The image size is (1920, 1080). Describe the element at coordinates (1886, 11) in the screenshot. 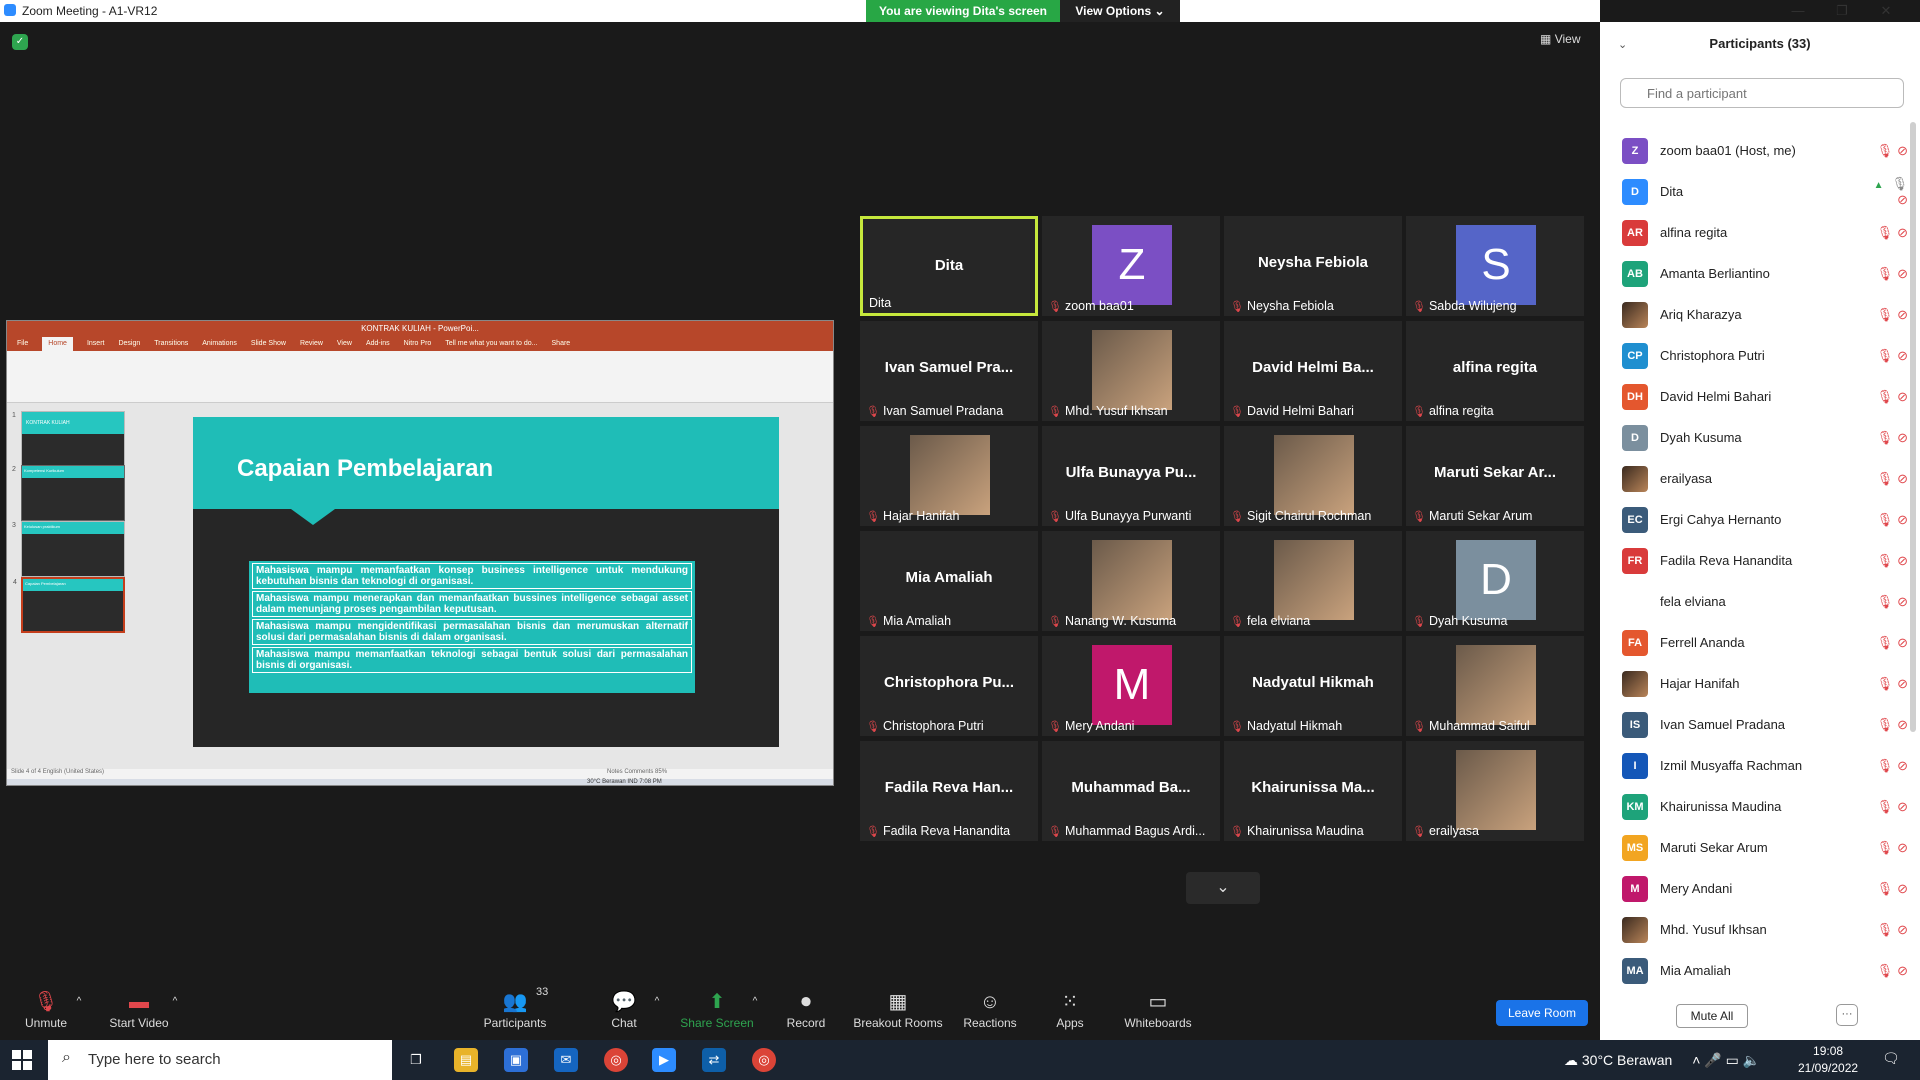

I see `close-button: ✕` at that location.